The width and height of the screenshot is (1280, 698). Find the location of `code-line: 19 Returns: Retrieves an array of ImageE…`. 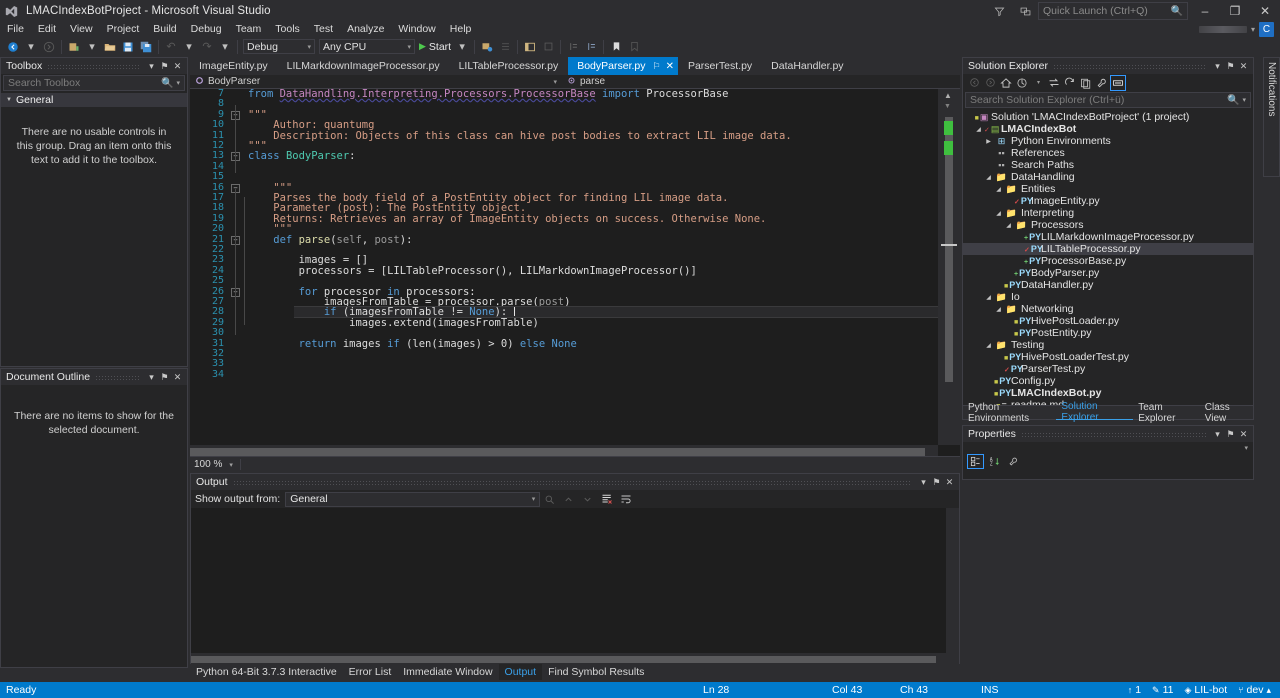

code-line: 19 Returns: Retrieves an array of ImageE… is located at coordinates (564, 218).